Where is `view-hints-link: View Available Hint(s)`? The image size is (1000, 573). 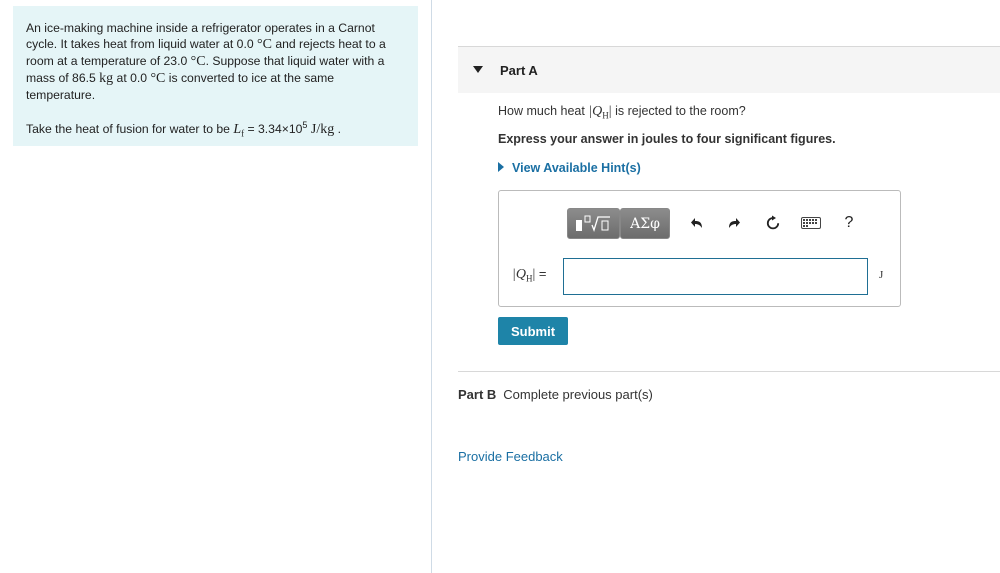
view-hints-link: View Available Hint(s) is located at coordinates (569, 168).